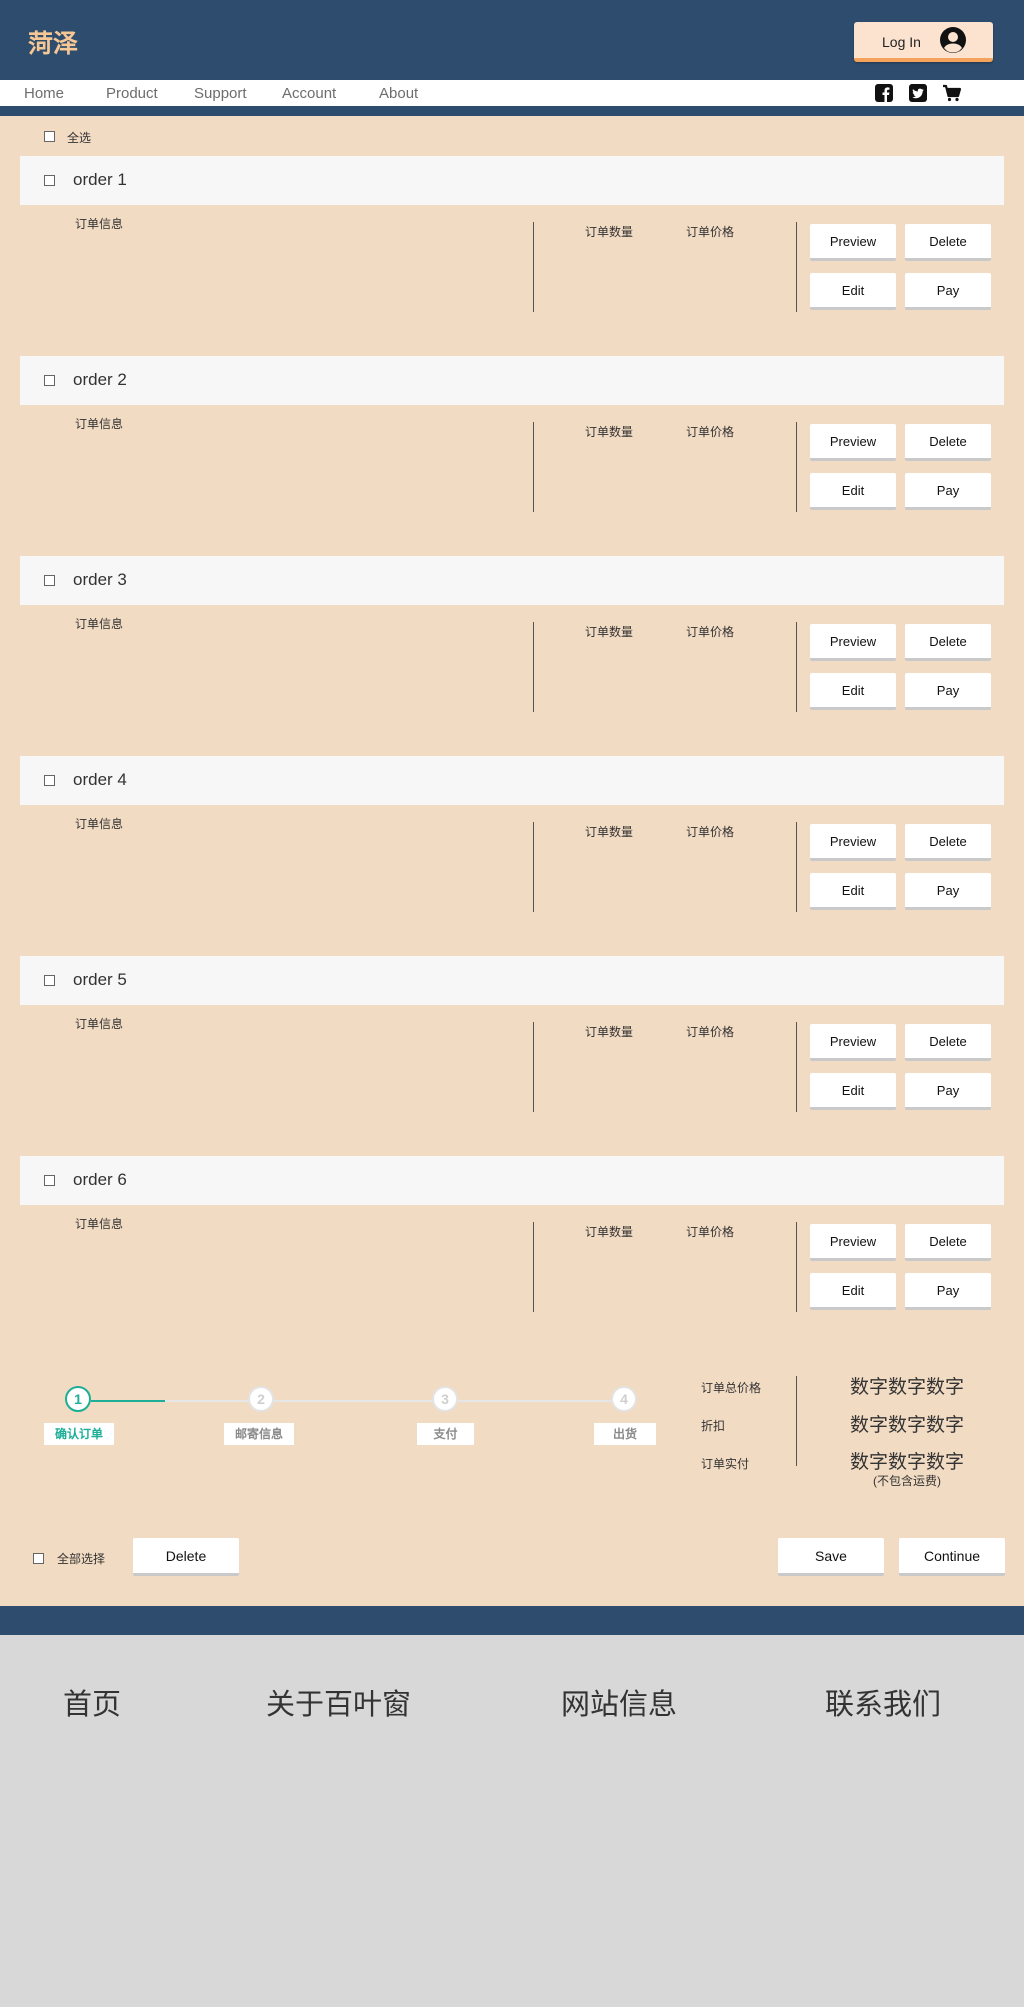 Image resolution: width=1024 pixels, height=2007 pixels. I want to click on step-1-label: 确认订单, so click(79, 1434).